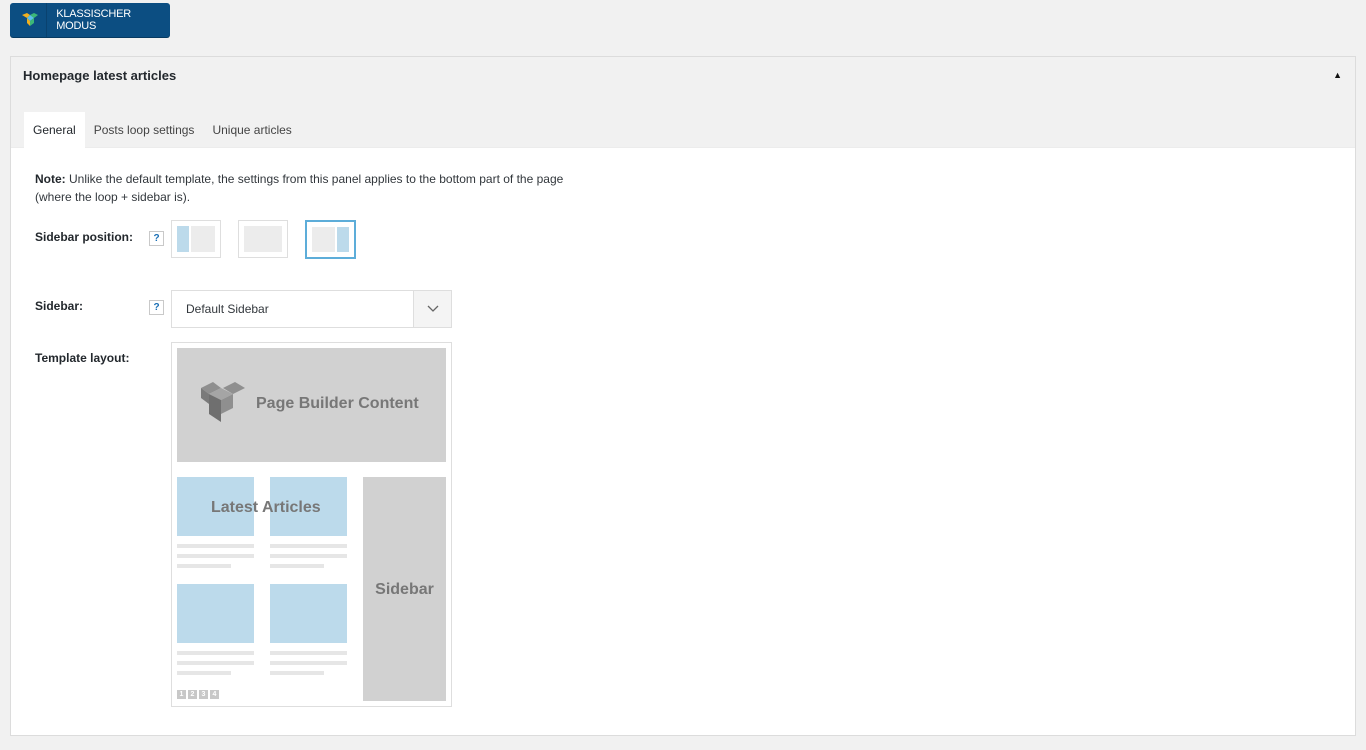 This screenshot has width=1366, height=750. I want to click on collapse-toggle-icon: ▲, so click(1337, 75).